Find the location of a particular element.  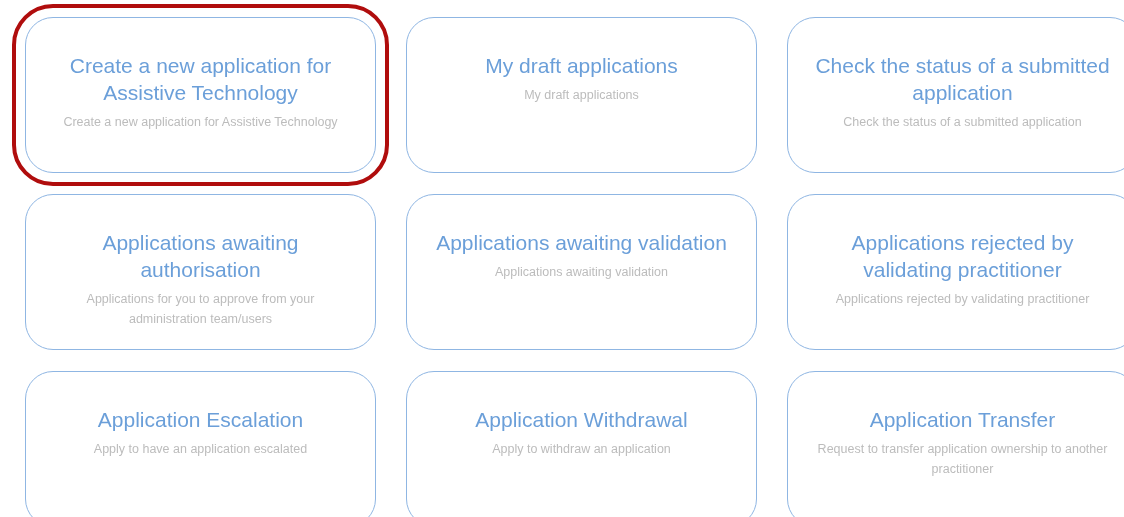

tile-description: My draft applications is located at coordinates (581, 95).